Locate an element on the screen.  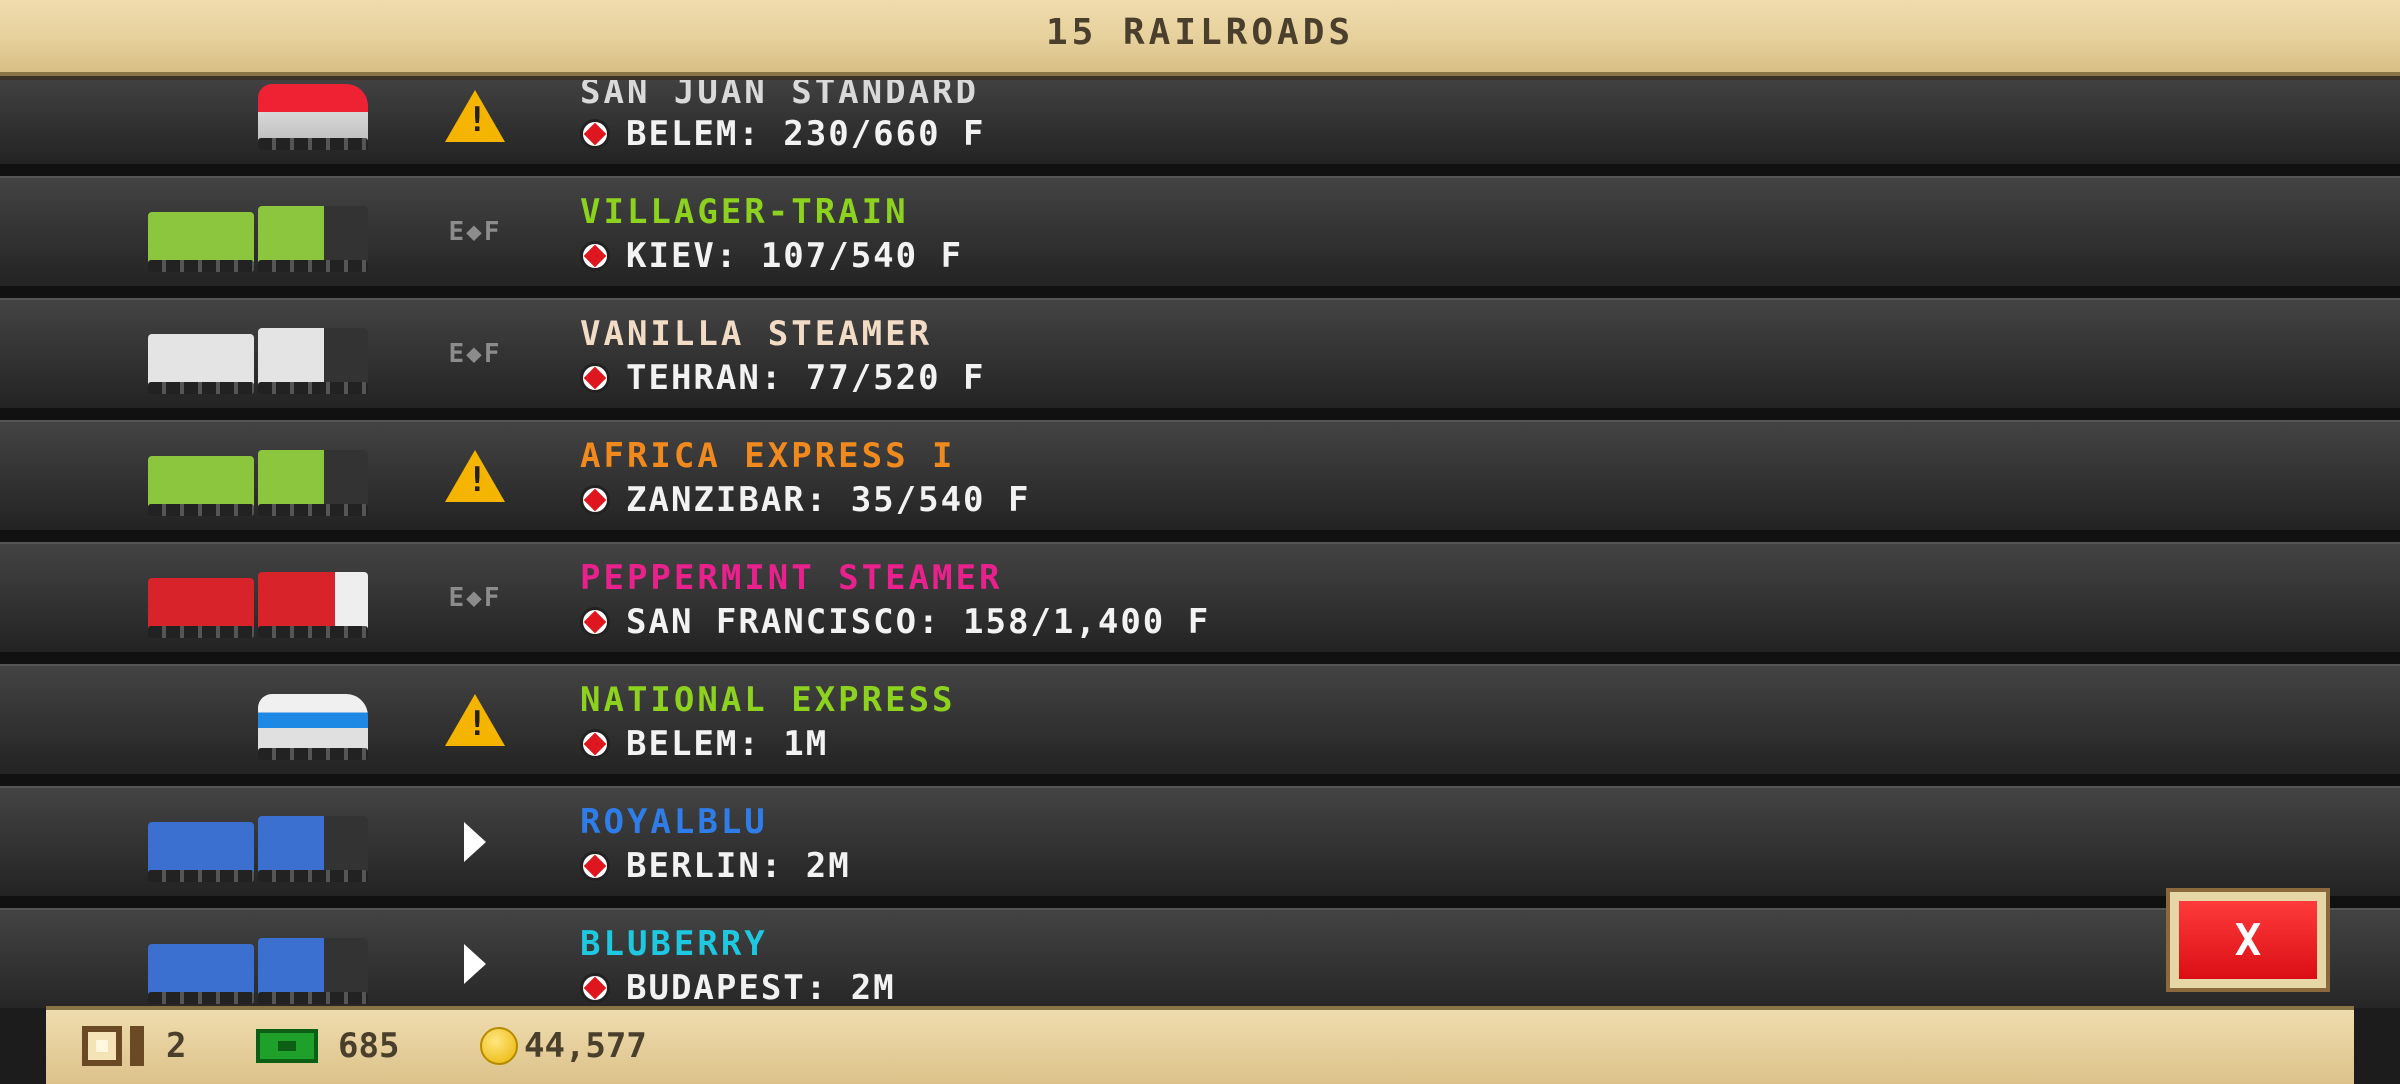
train-destination: SAN FRANCISCO: 158/1,400 F is located at coordinates (895, 622).